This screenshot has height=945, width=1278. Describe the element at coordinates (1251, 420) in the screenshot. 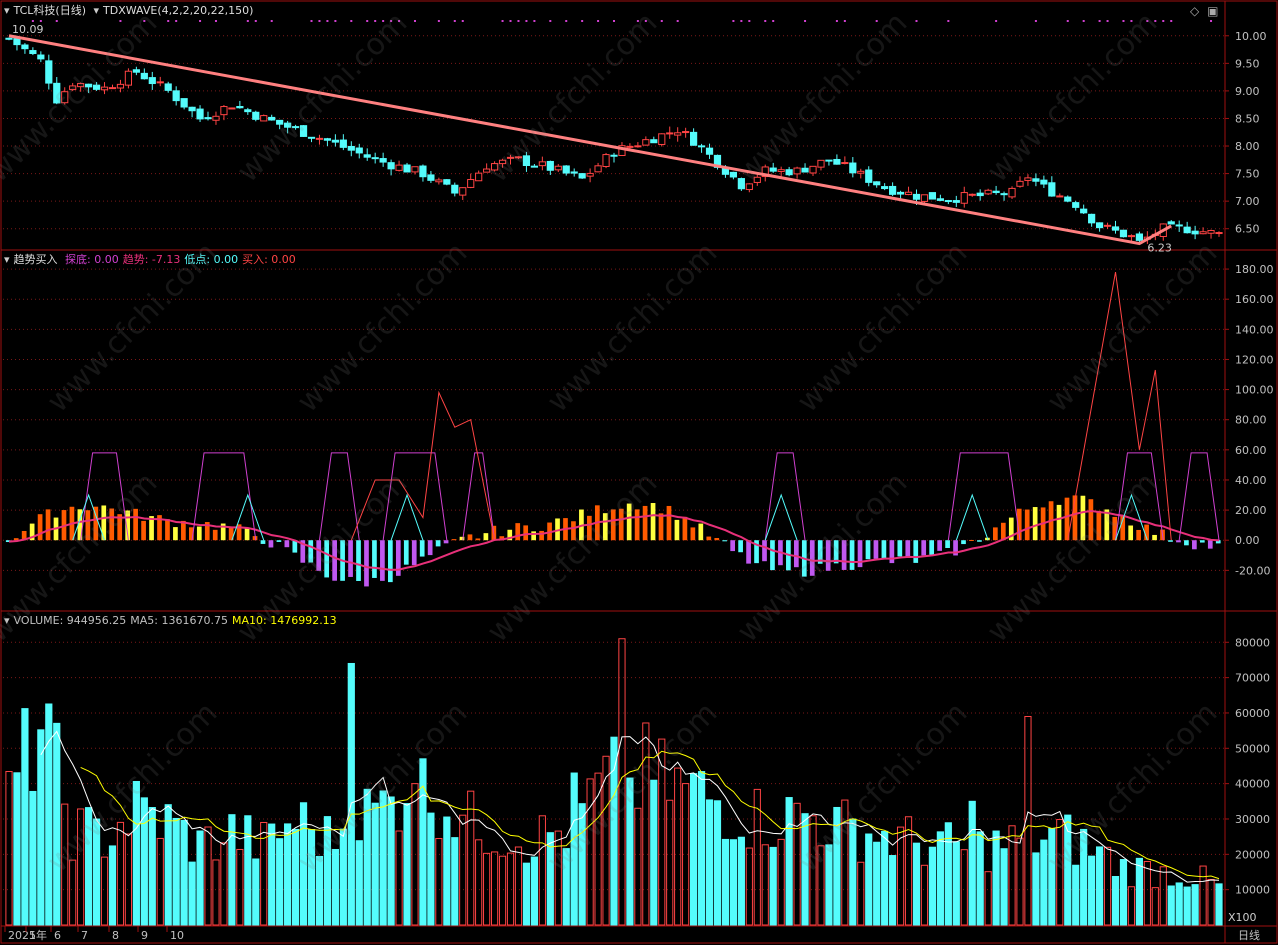

I see `y-tick-label: 80.00` at that location.